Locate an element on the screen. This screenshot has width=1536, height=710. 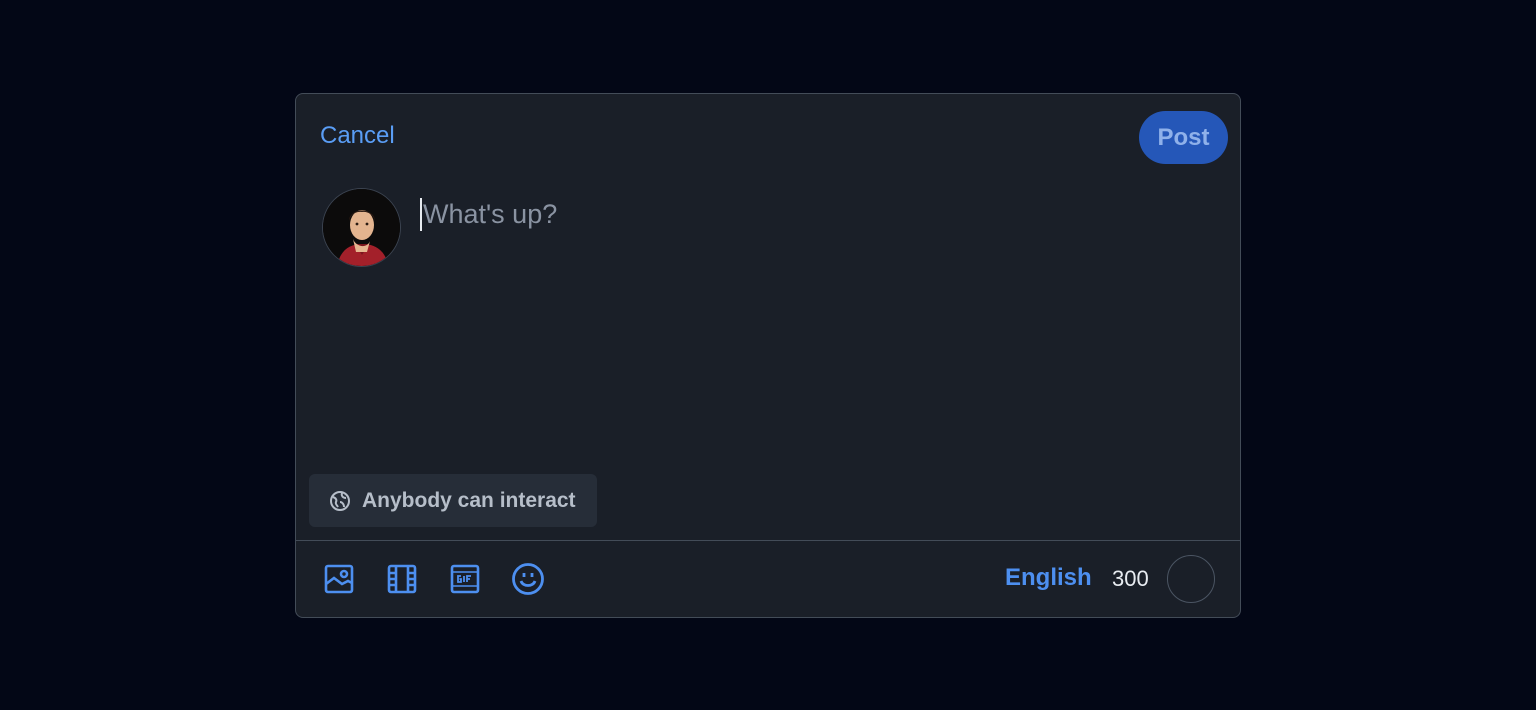
add-video-button is located at coordinates (402, 579).